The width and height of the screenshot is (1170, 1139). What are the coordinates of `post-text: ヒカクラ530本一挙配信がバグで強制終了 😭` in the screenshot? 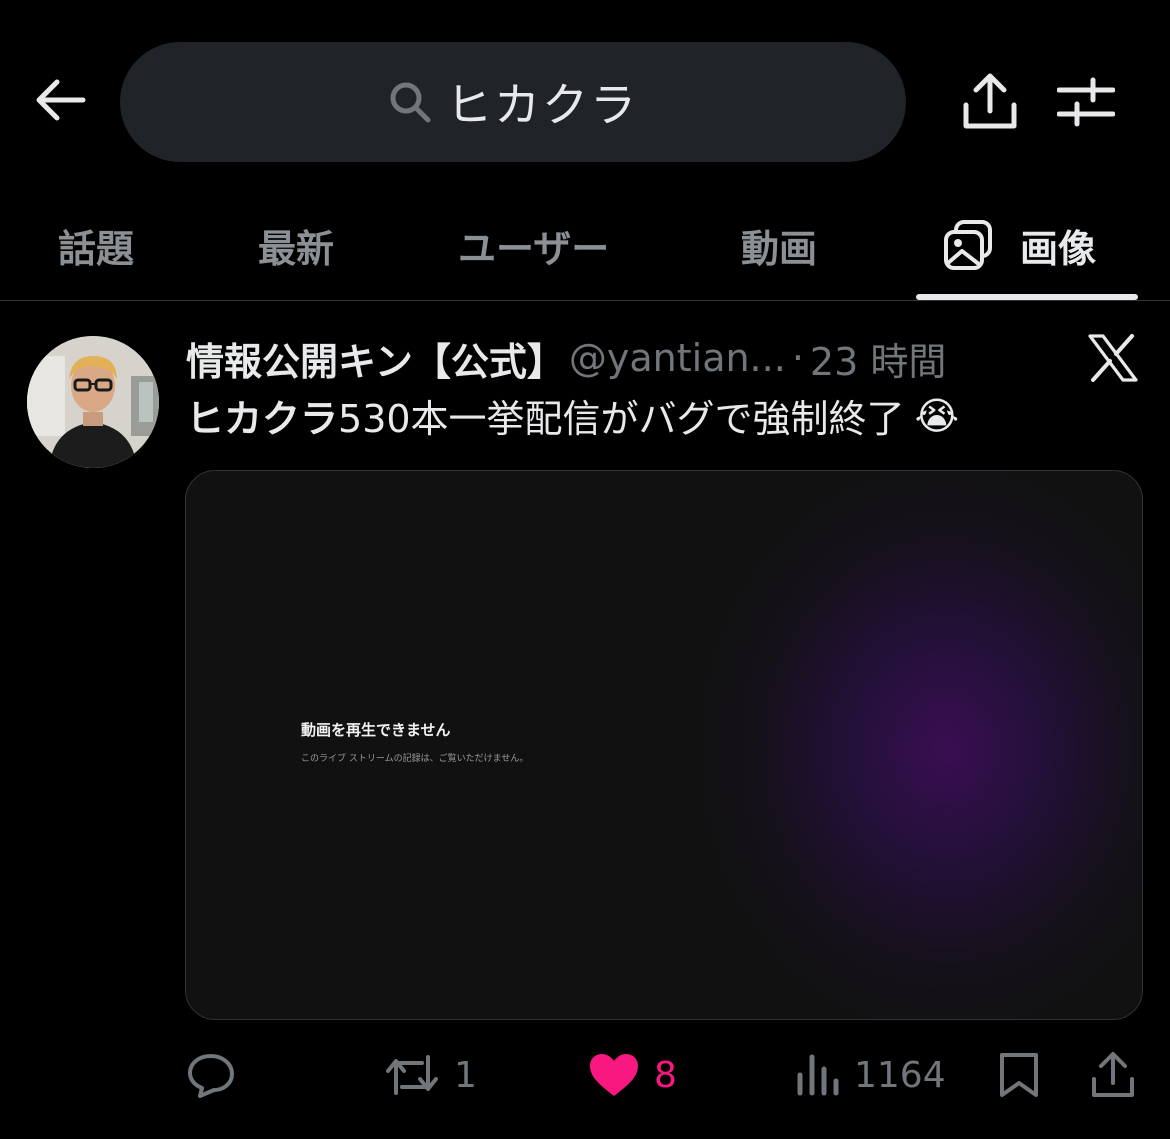 It's located at (572, 415).